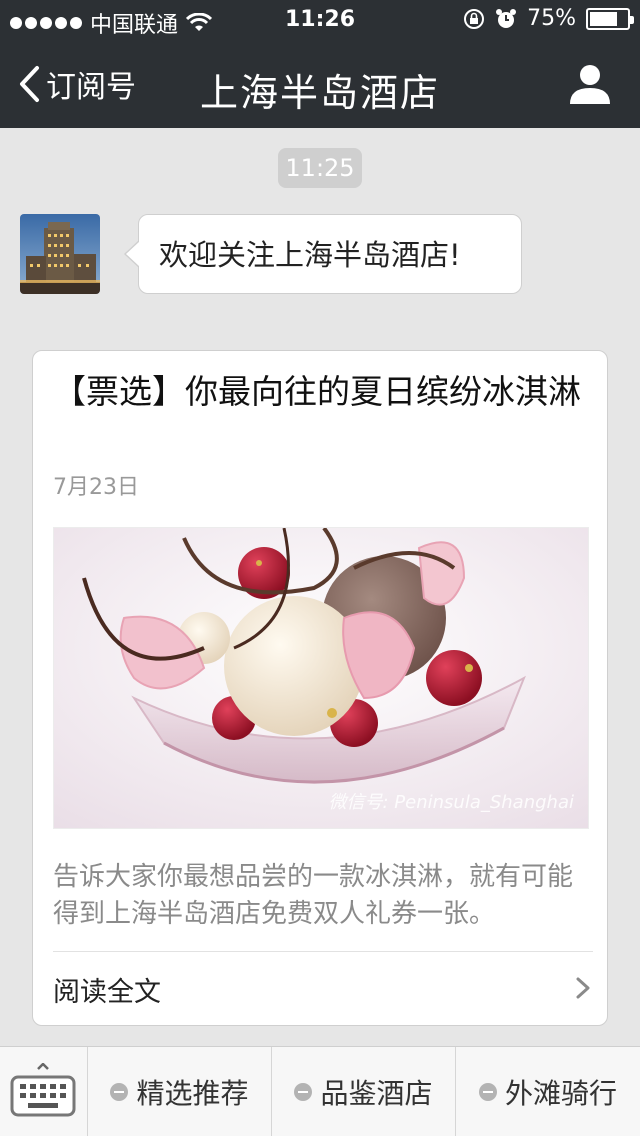 The image size is (640, 1136). What do you see at coordinates (321, 988) in the screenshot?
I see `read-more-link: 阅读全文` at bounding box center [321, 988].